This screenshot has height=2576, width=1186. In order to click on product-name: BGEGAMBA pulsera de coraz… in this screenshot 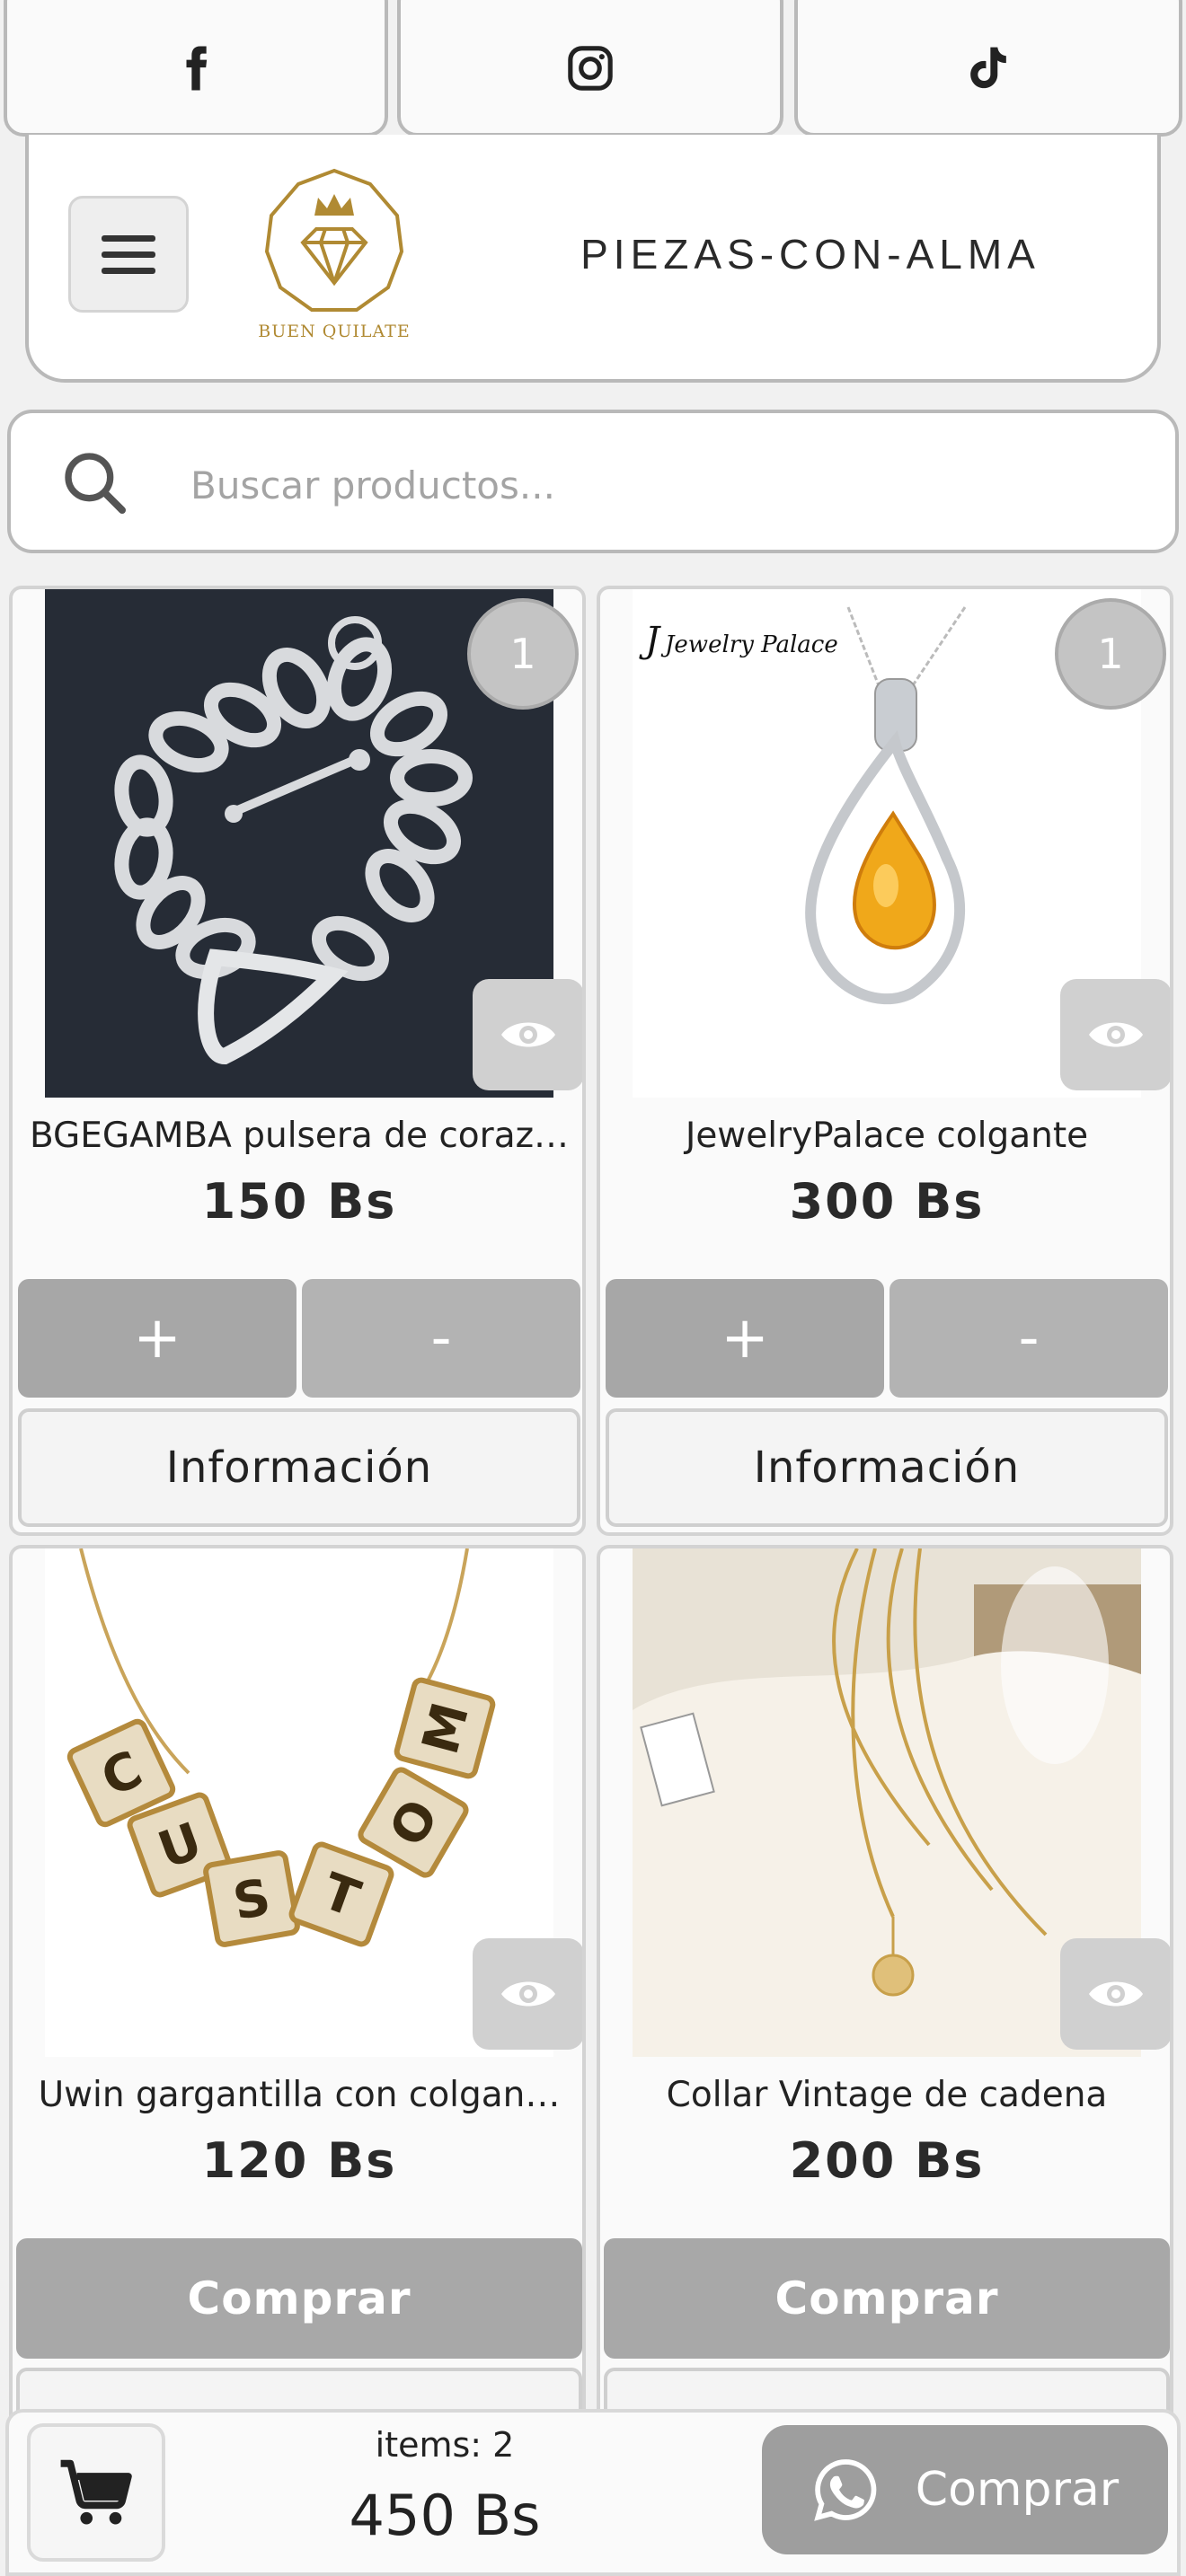, I will do `click(299, 1136)`.